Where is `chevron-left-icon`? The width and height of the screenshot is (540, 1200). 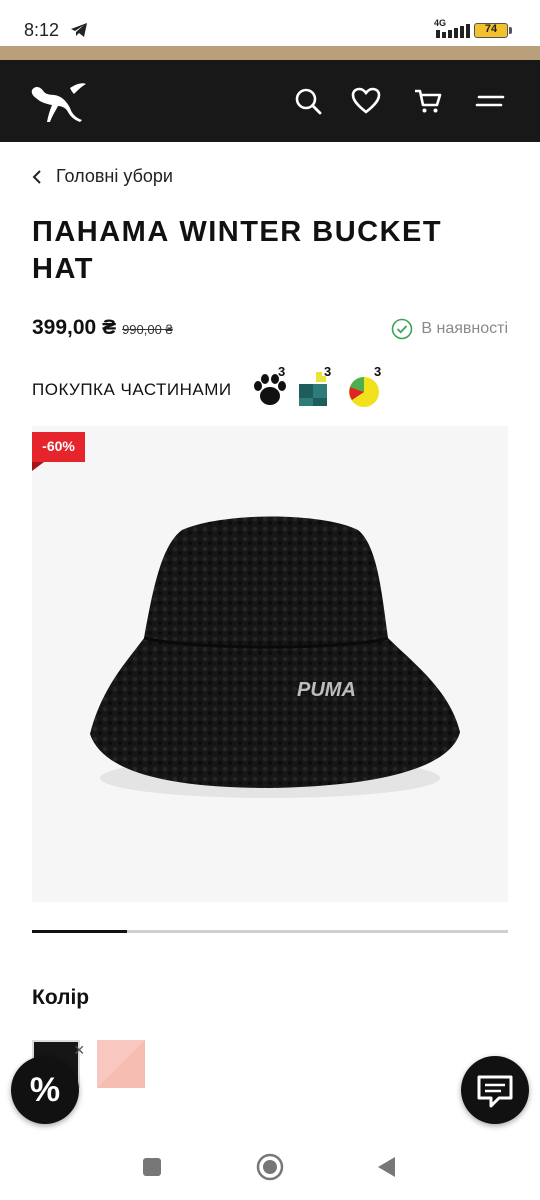
chevron-left-icon is located at coordinates (36, 176).